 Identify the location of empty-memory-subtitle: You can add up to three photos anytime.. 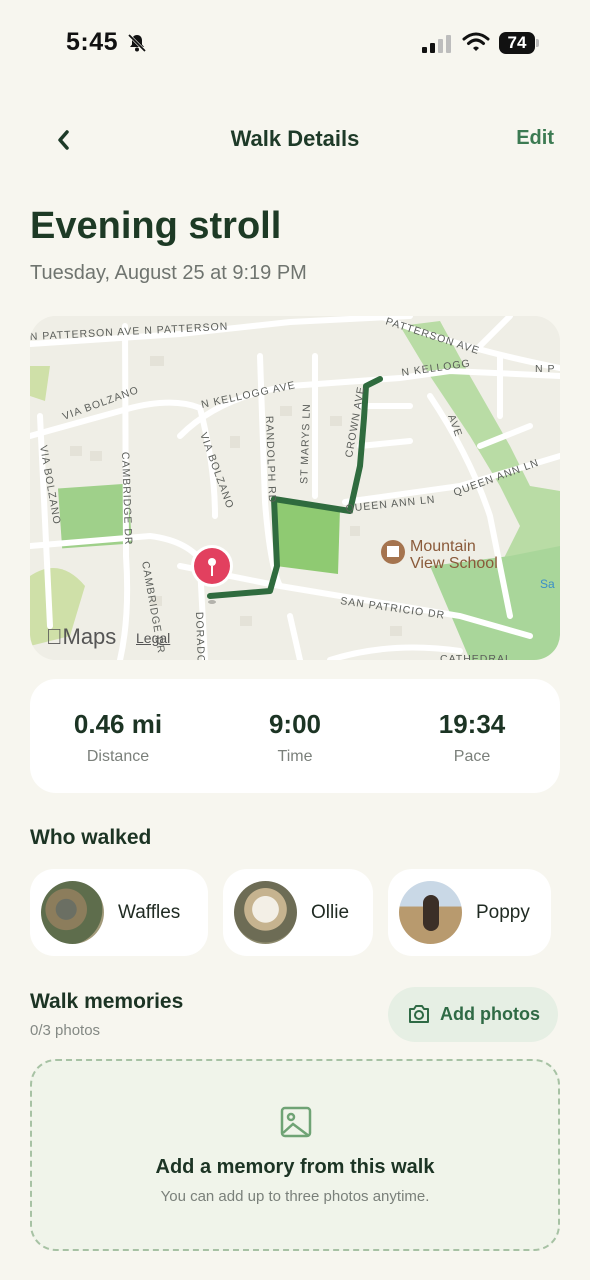
(295, 1196).